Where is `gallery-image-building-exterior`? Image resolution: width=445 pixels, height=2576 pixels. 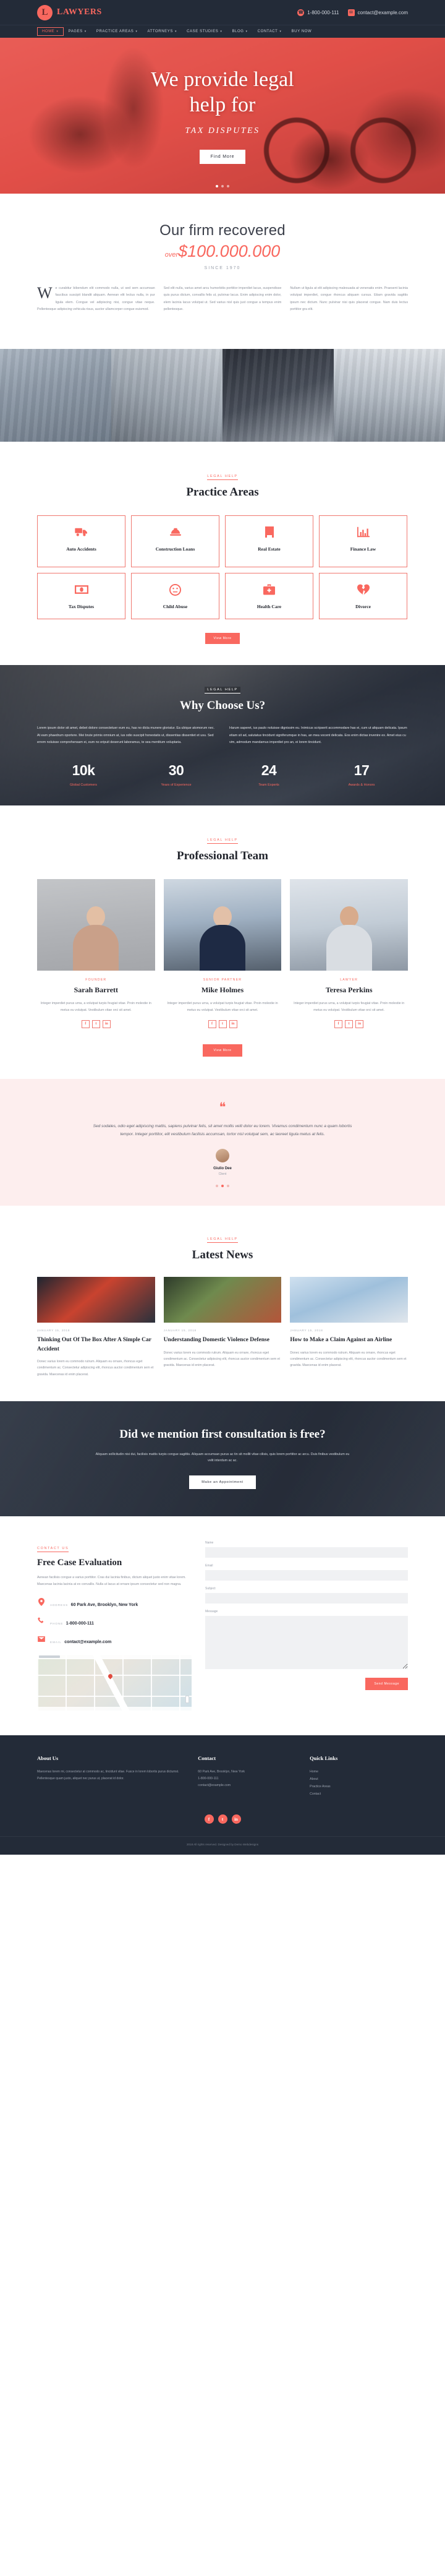
gallery-image-building-exterior is located at coordinates (55, 395).